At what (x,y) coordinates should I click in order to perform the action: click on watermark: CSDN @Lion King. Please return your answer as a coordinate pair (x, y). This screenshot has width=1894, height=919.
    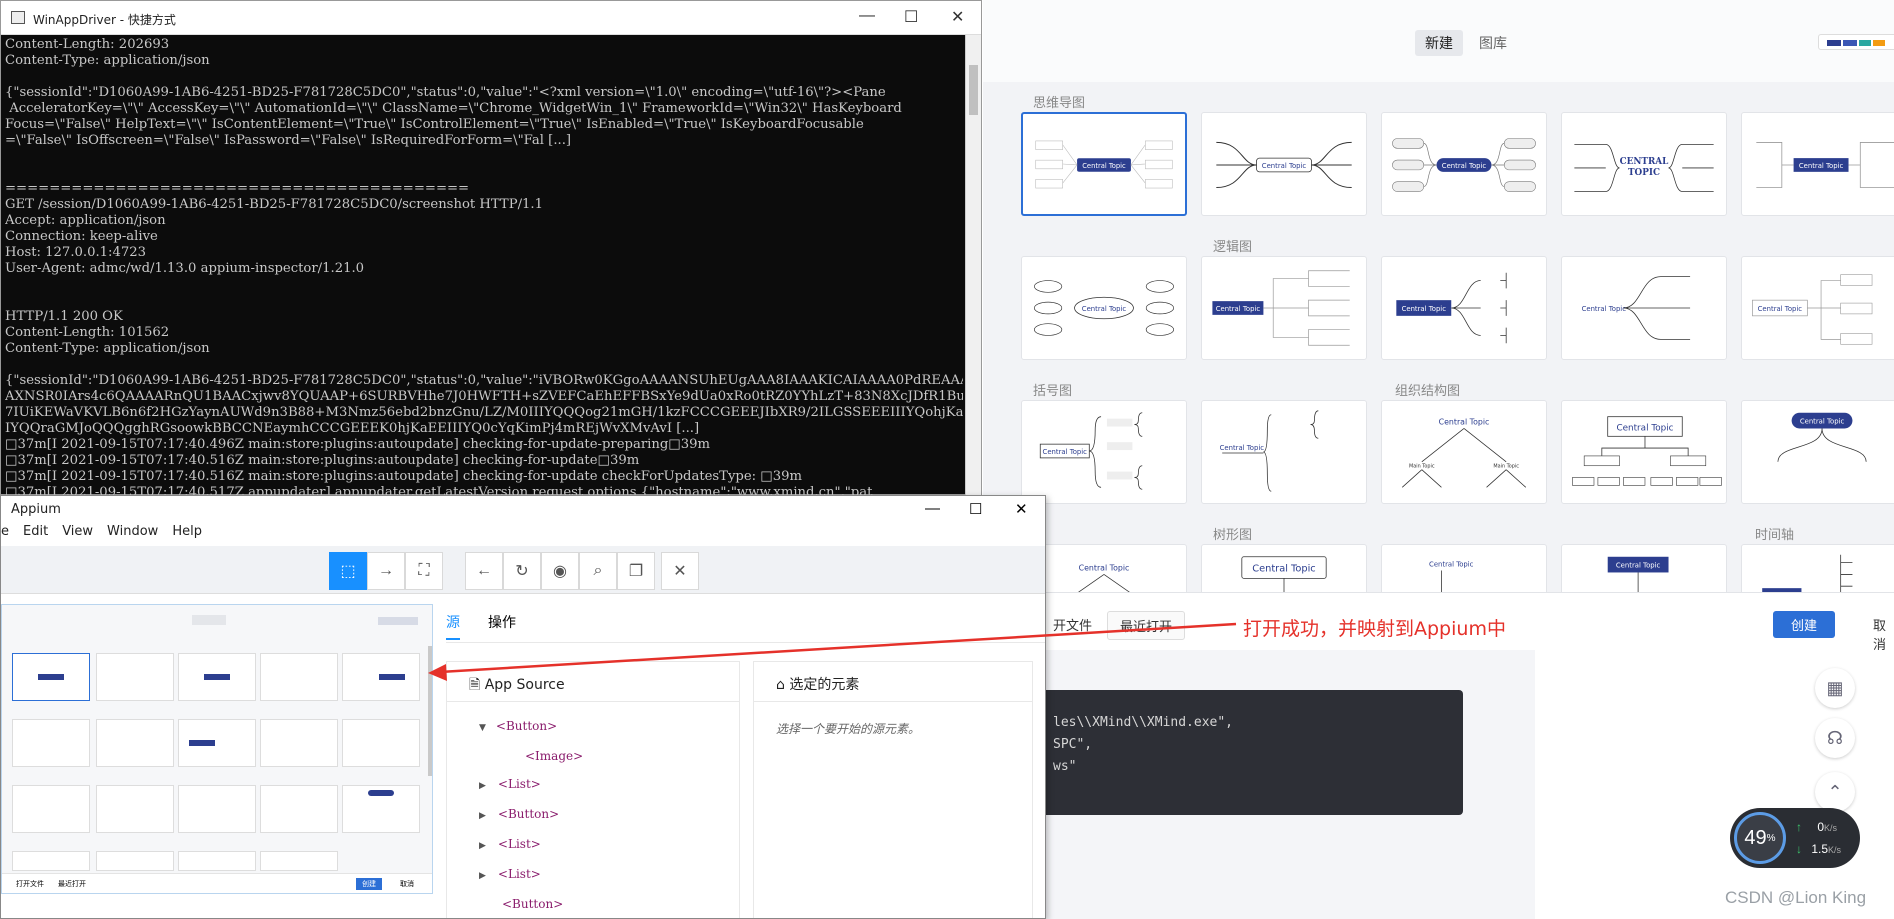
    Looking at the image, I should click on (1796, 897).